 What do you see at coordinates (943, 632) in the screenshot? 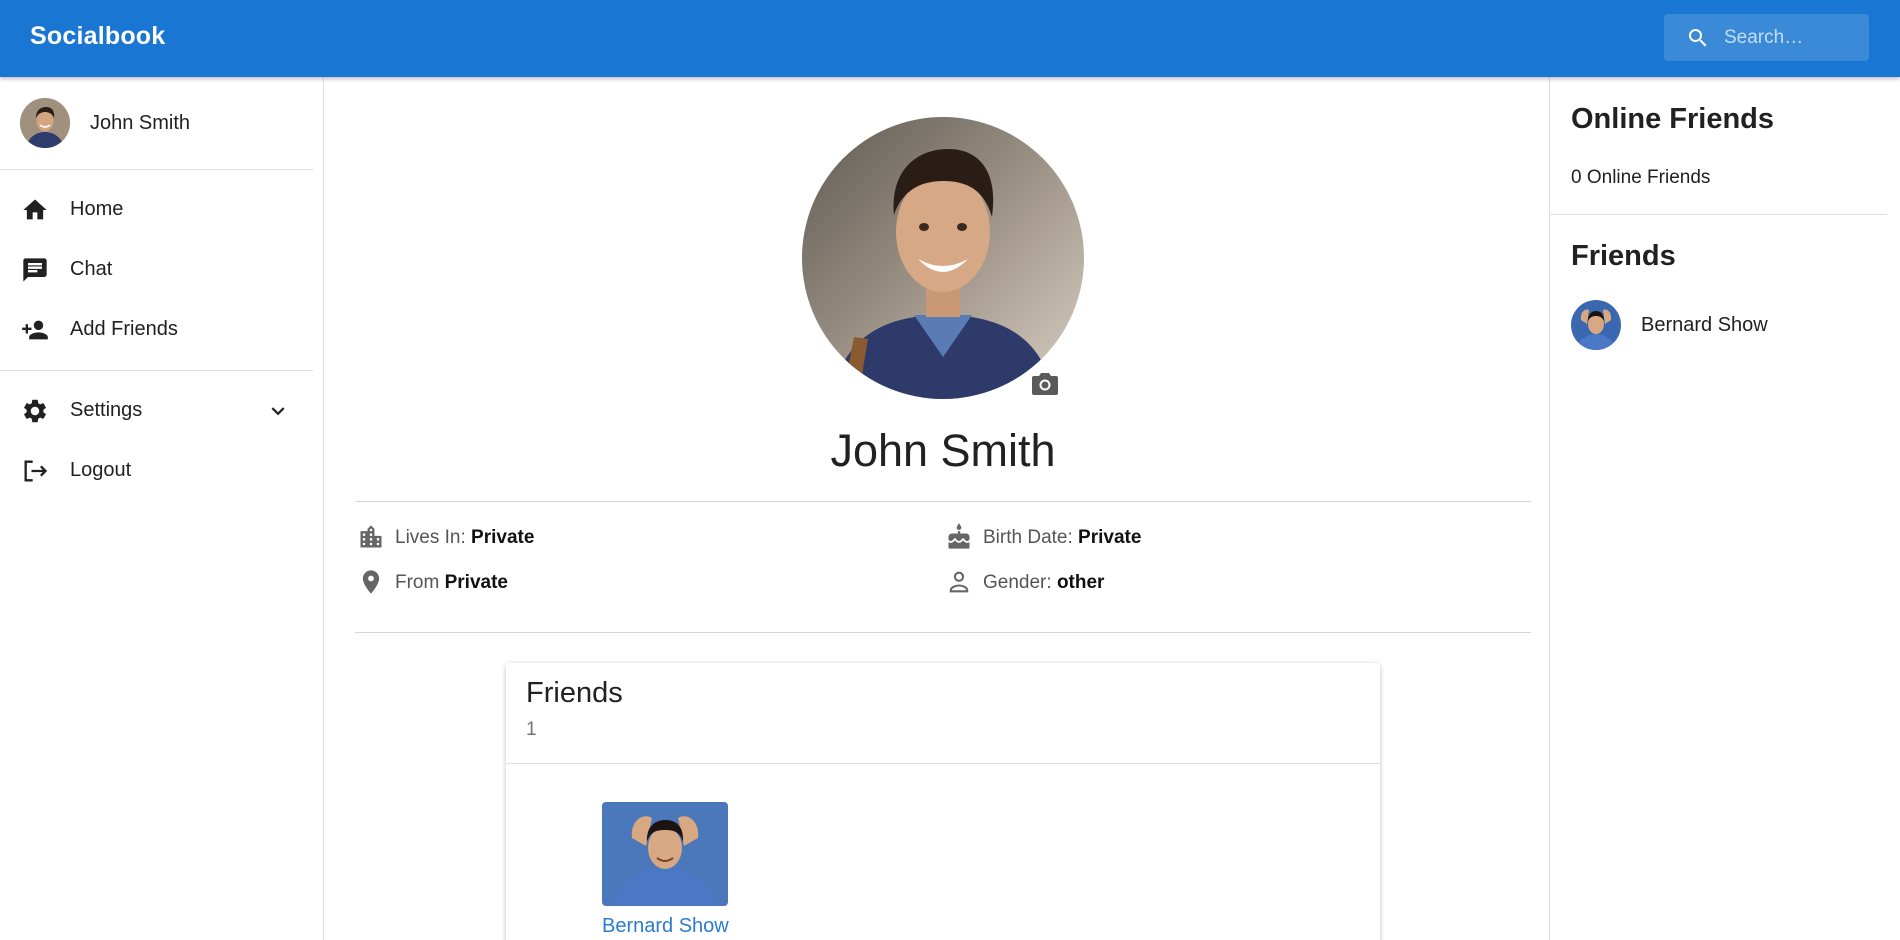
I see `info-divider` at bounding box center [943, 632].